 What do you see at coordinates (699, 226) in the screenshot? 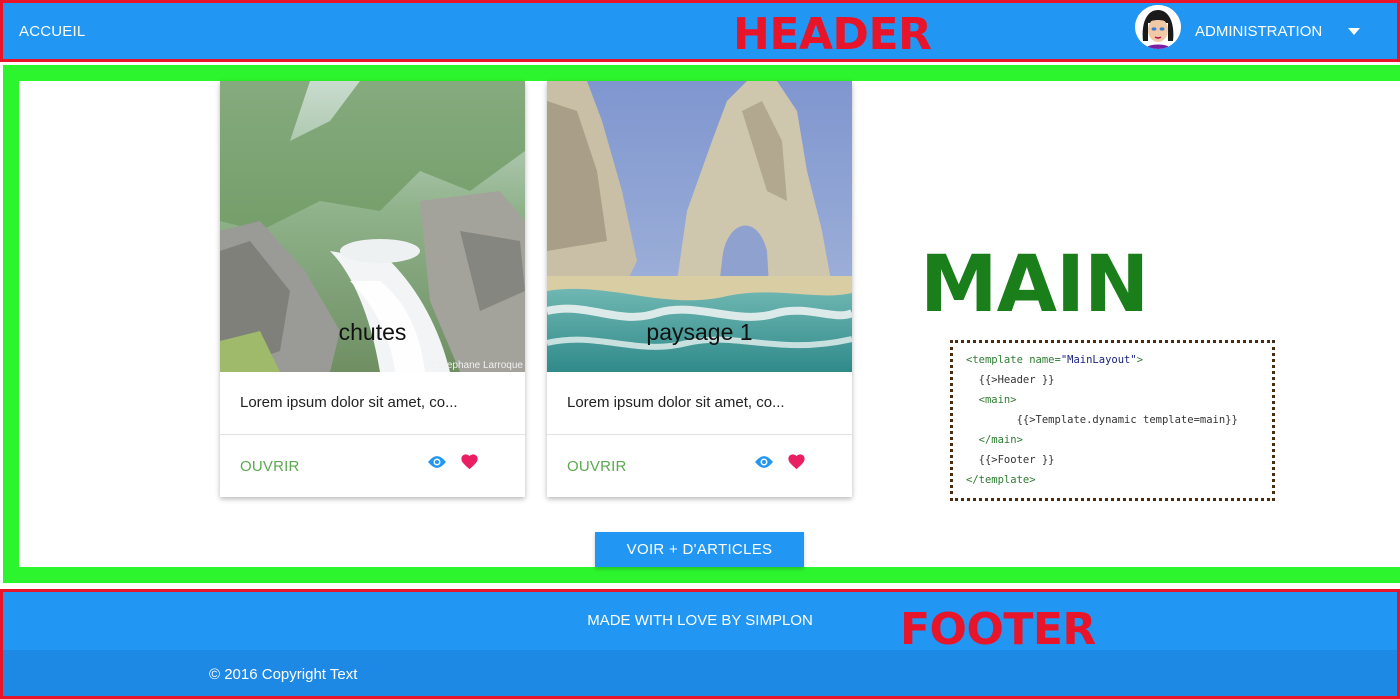
I see `card-image: paysage 1` at bounding box center [699, 226].